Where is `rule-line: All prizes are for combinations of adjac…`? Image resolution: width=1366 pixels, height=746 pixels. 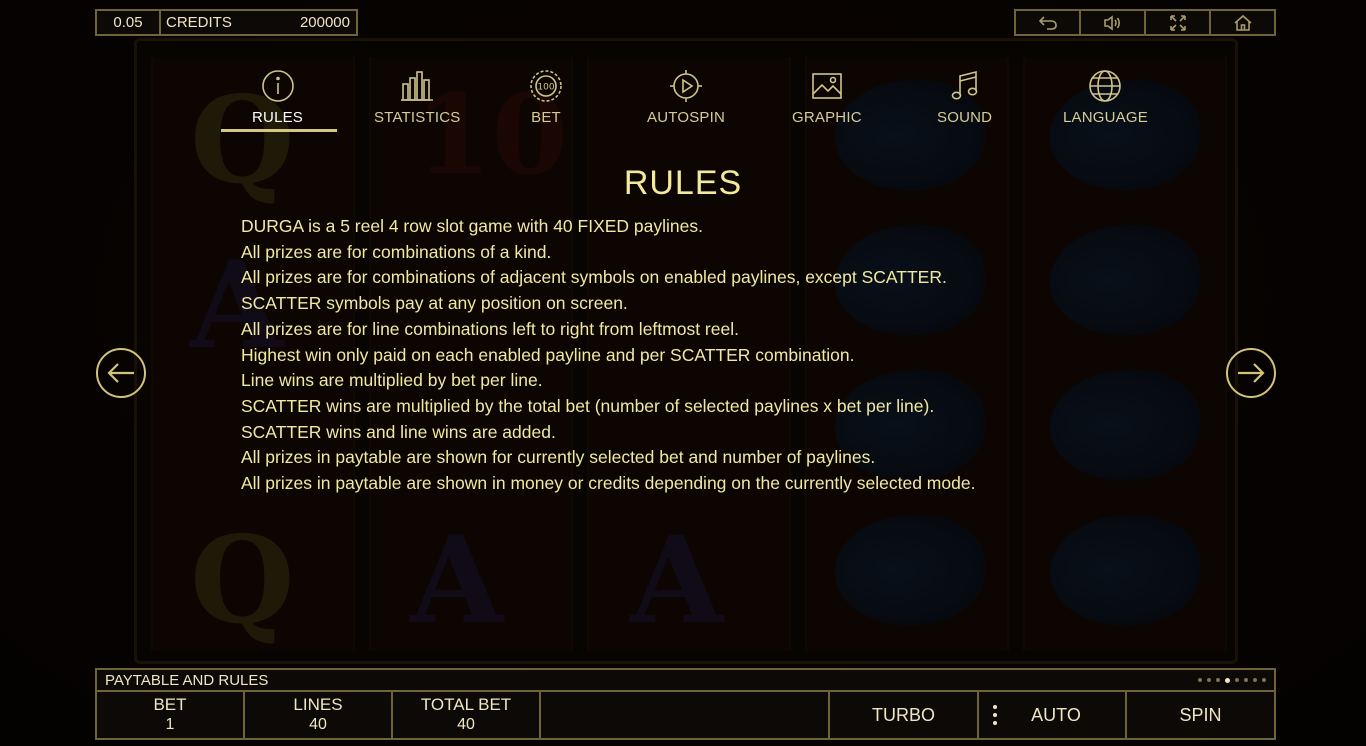
rule-line: All prizes are for combinations of adjac… is located at coordinates (594, 277).